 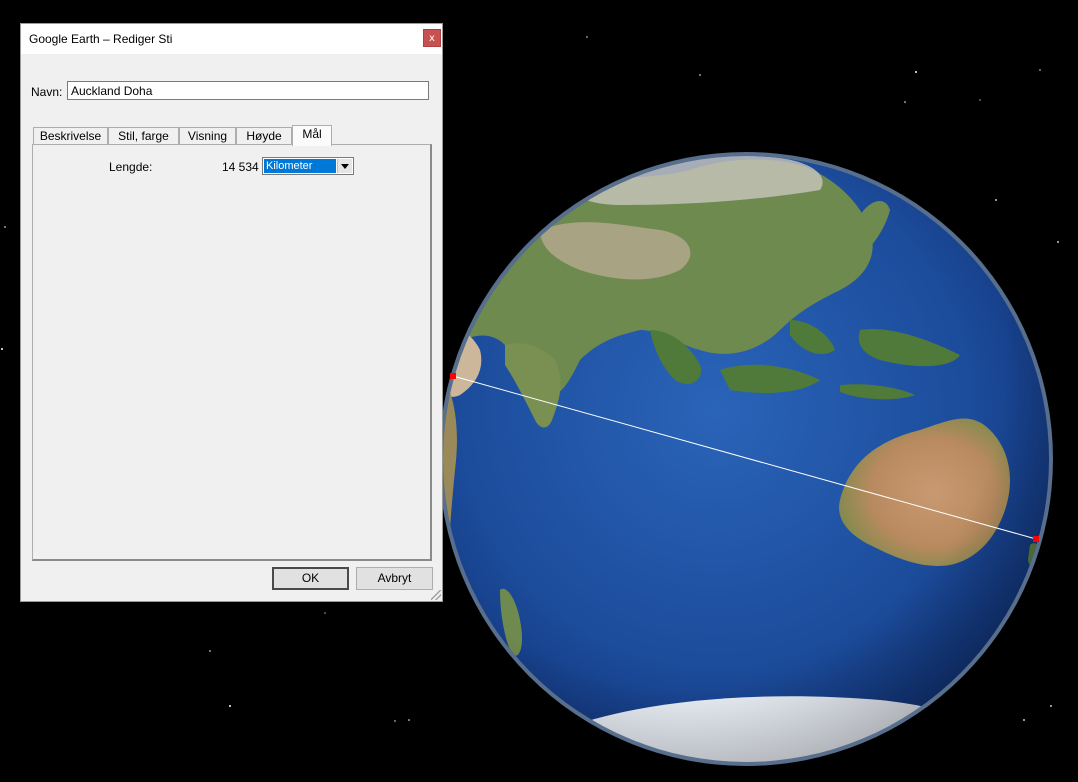 I want to click on length-value: 14 534, so click(x=240, y=167).